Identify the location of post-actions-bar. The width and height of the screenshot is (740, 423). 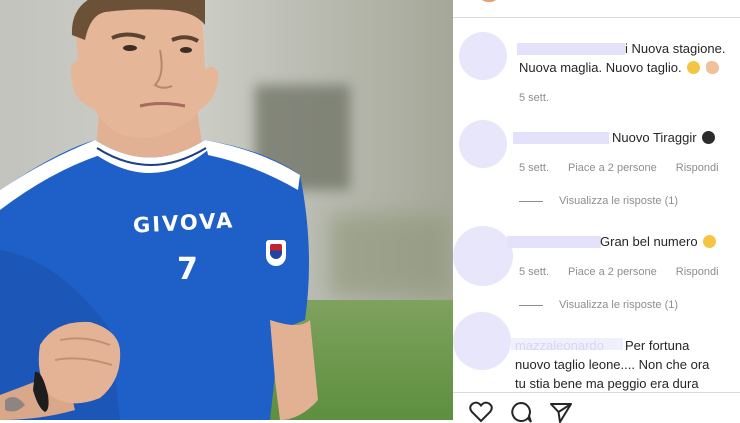
(596, 407).